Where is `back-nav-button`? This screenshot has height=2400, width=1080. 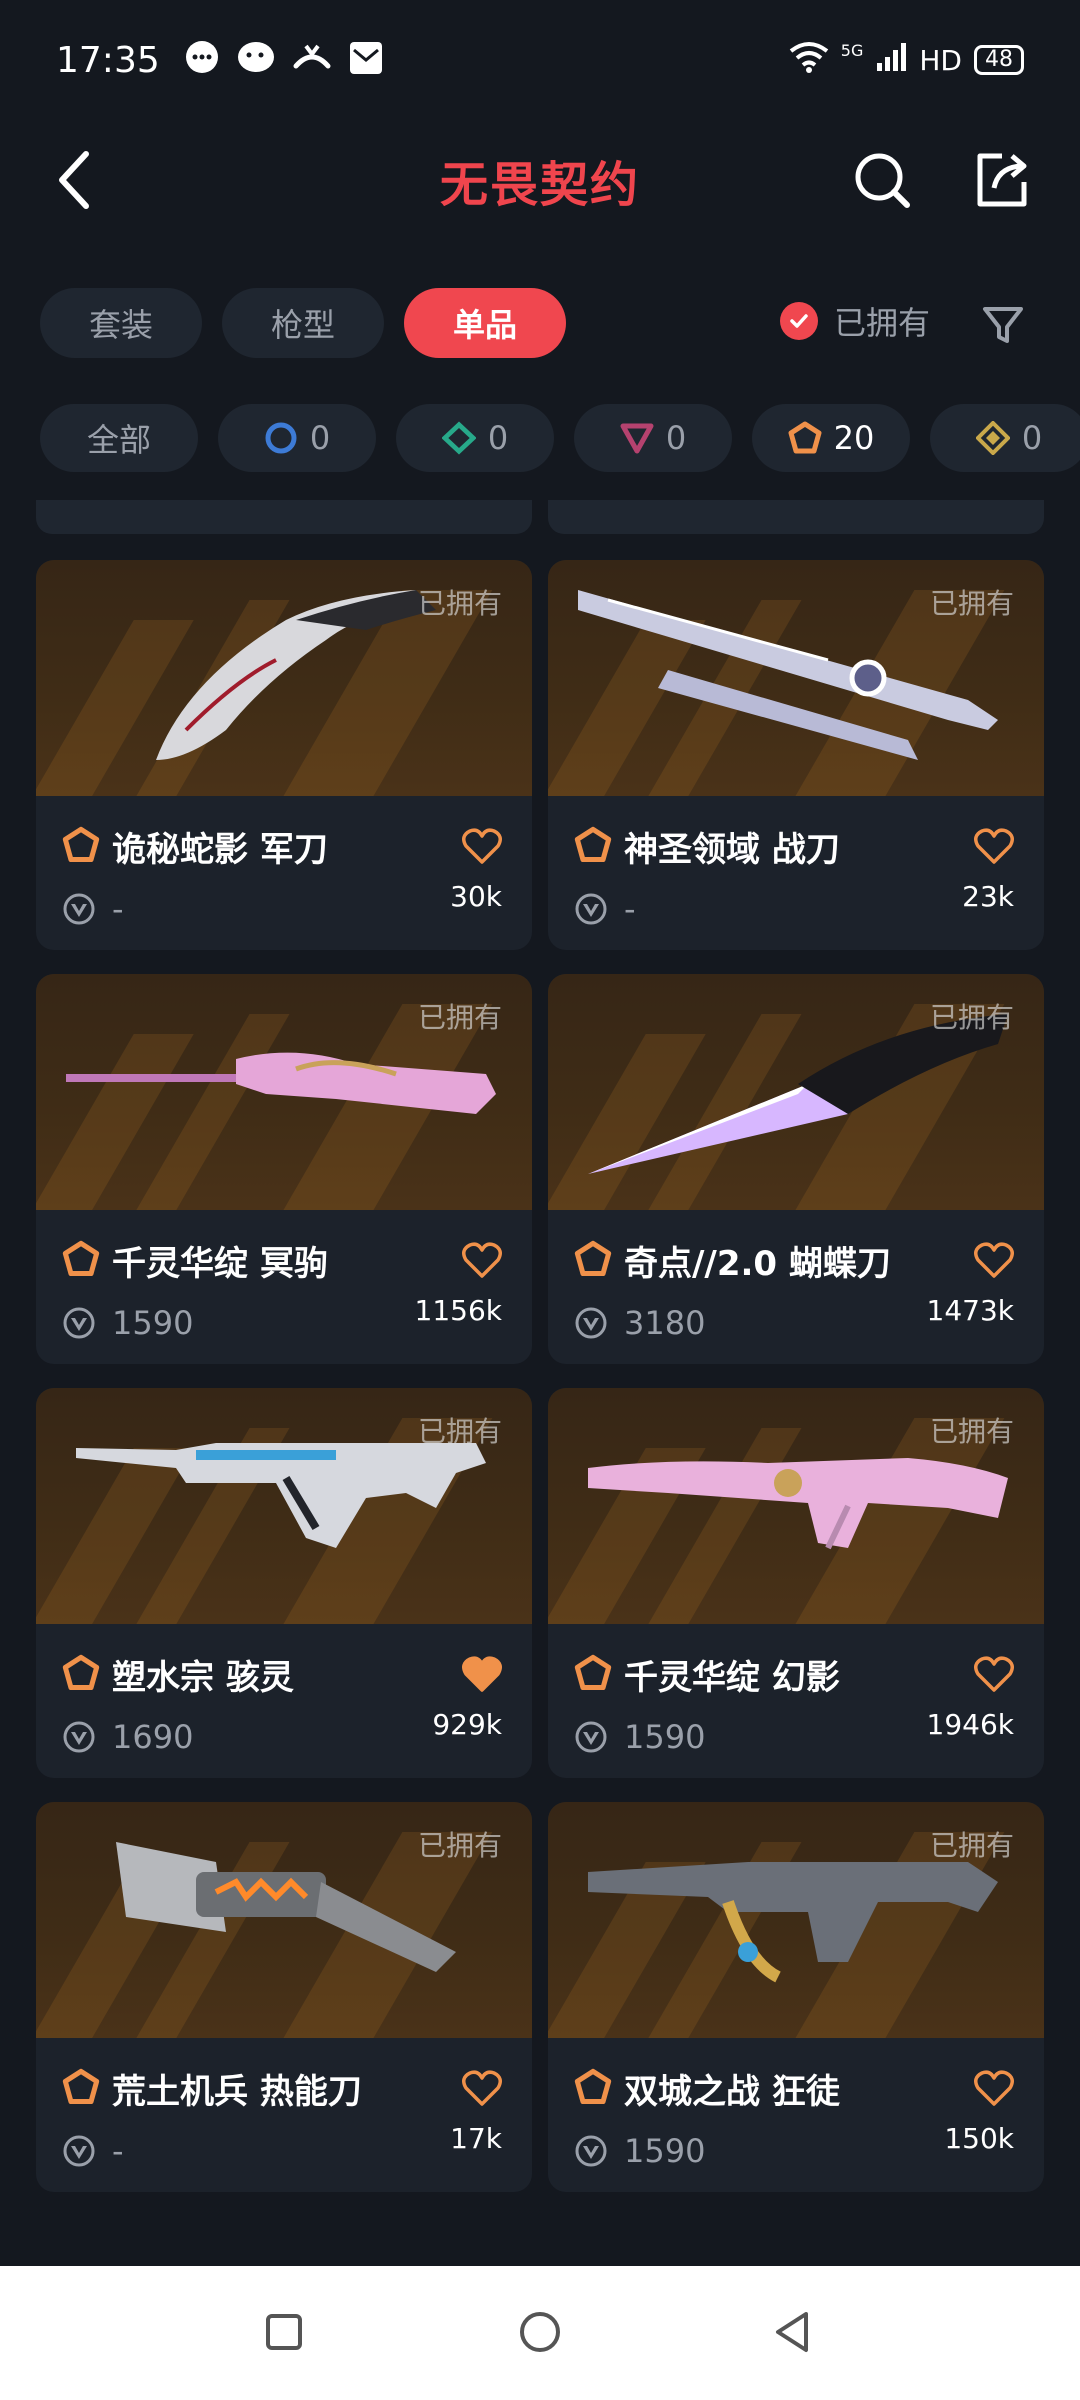
back-nav-button is located at coordinates (792, 2332).